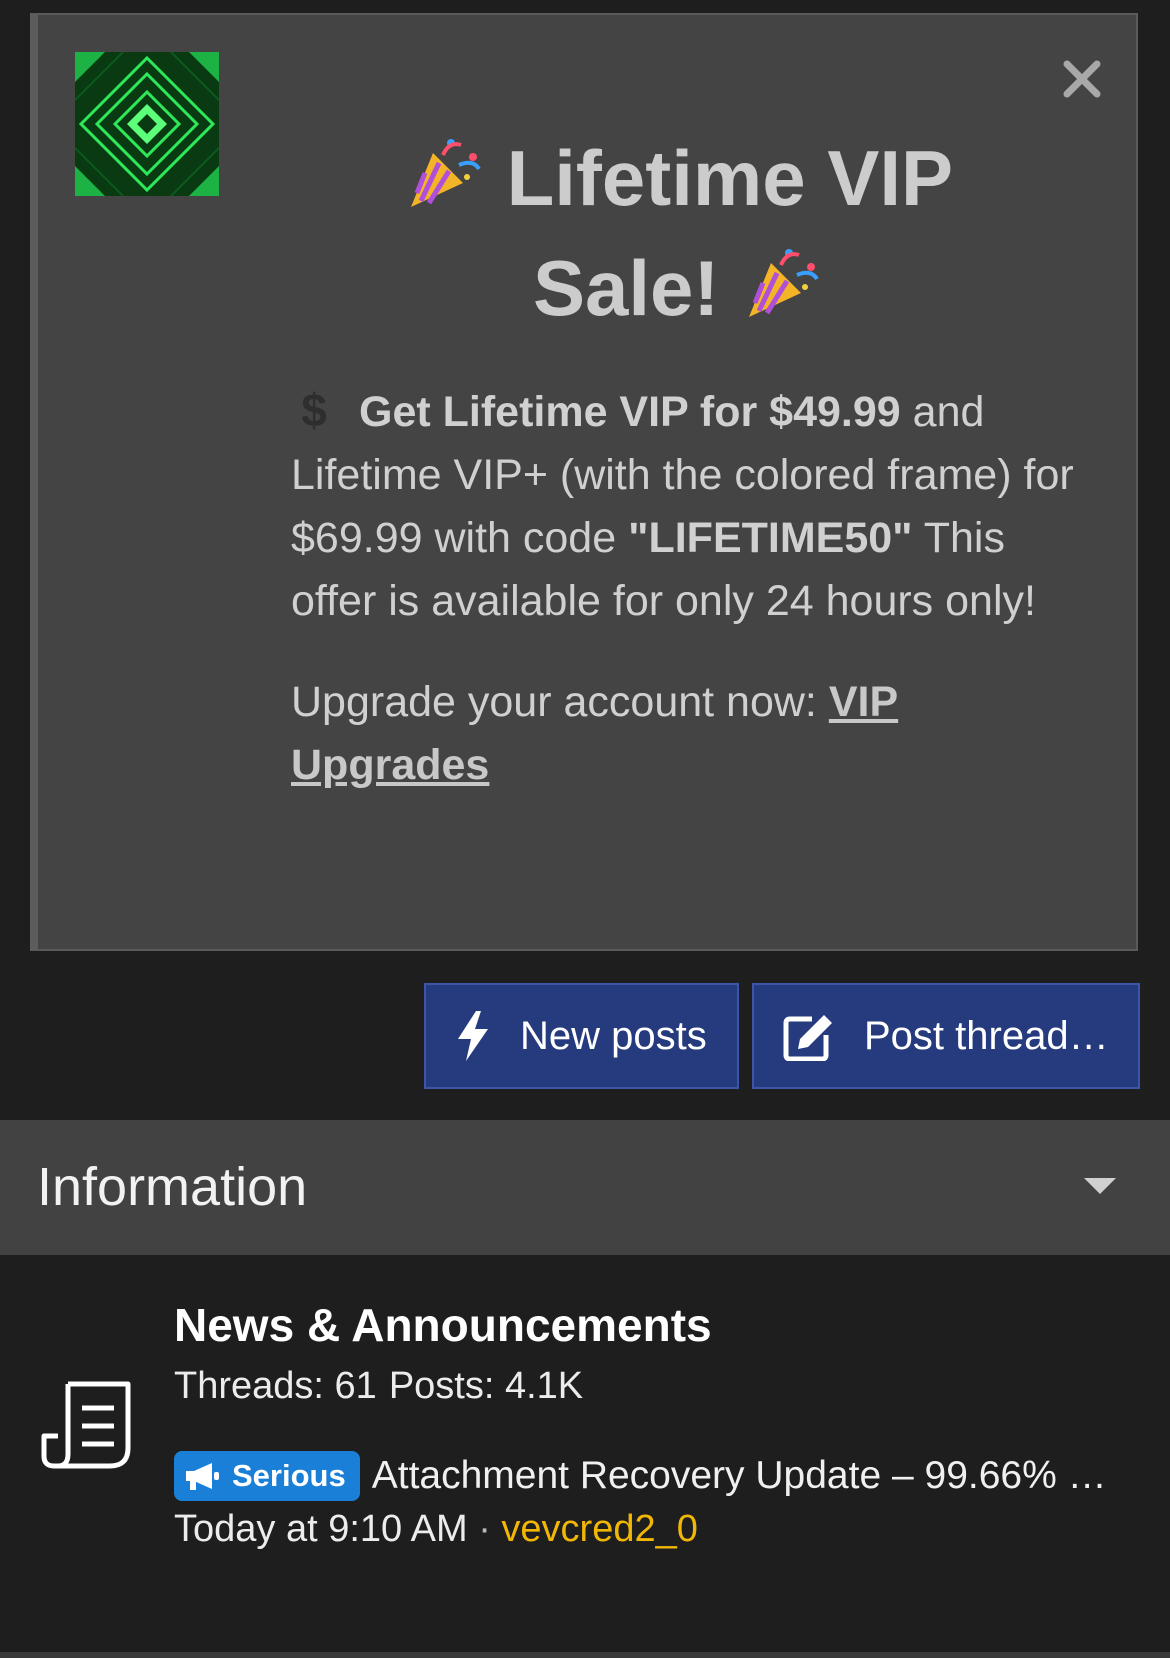  What do you see at coordinates (630, 412) in the screenshot?
I see `offer-bold: Get Lifetime VIP for $49.99` at bounding box center [630, 412].